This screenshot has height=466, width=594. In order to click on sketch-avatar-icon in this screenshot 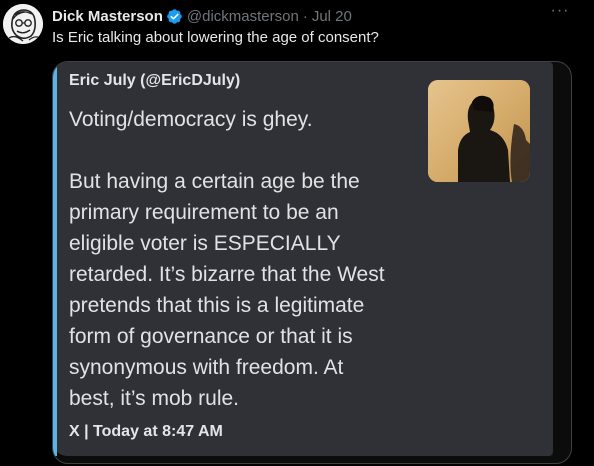, I will do `click(23, 24)`.